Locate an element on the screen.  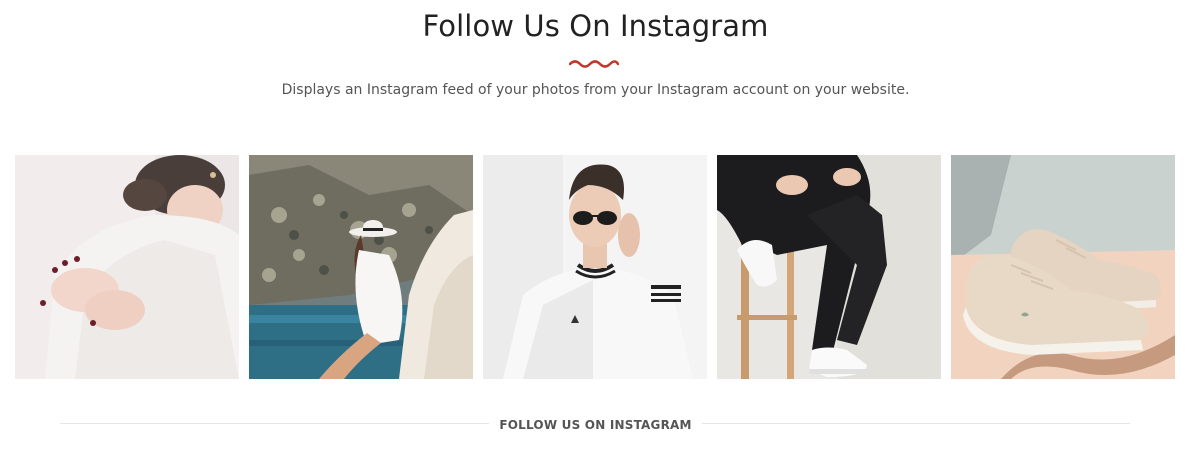
footer-follow-link-wrap: FOLLOW US ON INSTAGRAM is located at coordinates (595, 423).